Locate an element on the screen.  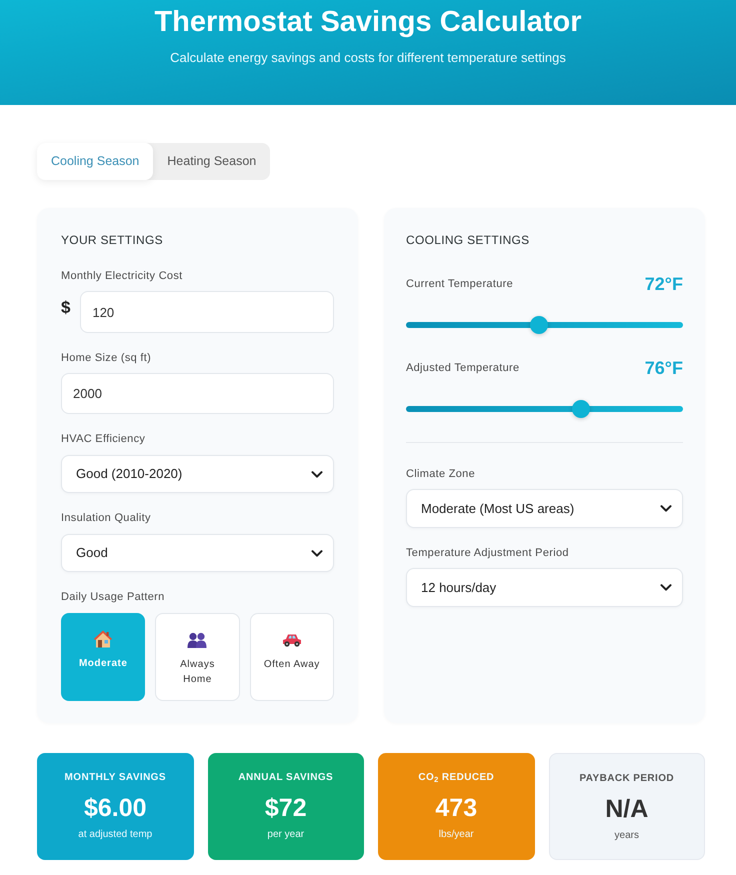
result-value: 473 is located at coordinates (456, 808).